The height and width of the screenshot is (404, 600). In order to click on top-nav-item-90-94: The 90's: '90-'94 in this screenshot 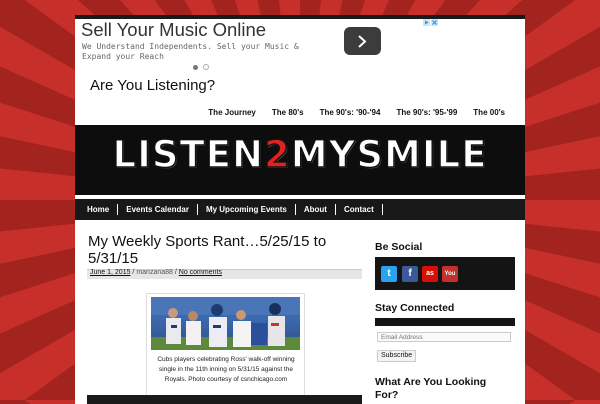, I will do `click(350, 112)`.